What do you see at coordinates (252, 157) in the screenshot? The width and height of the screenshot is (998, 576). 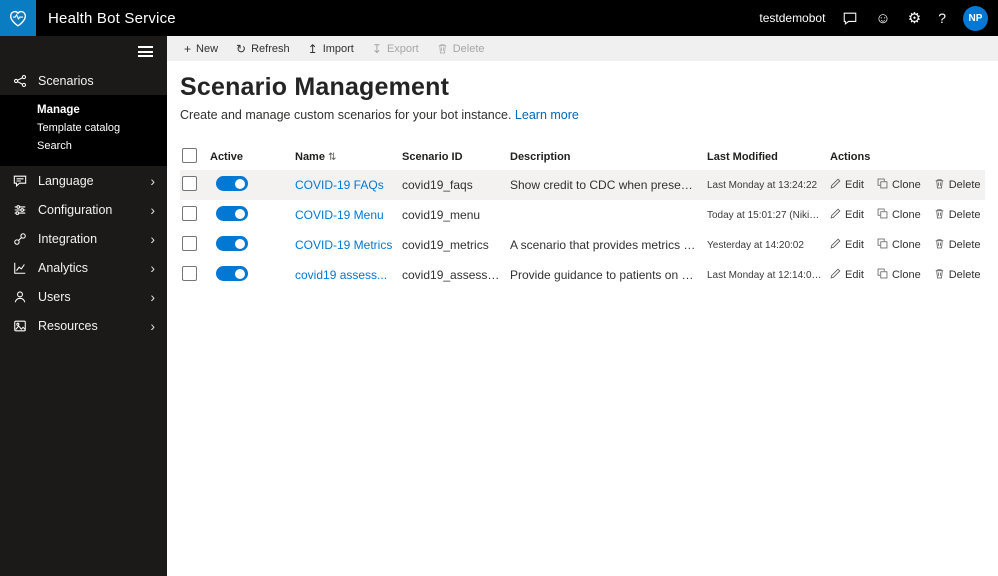 I see `column-header-active: Active` at bounding box center [252, 157].